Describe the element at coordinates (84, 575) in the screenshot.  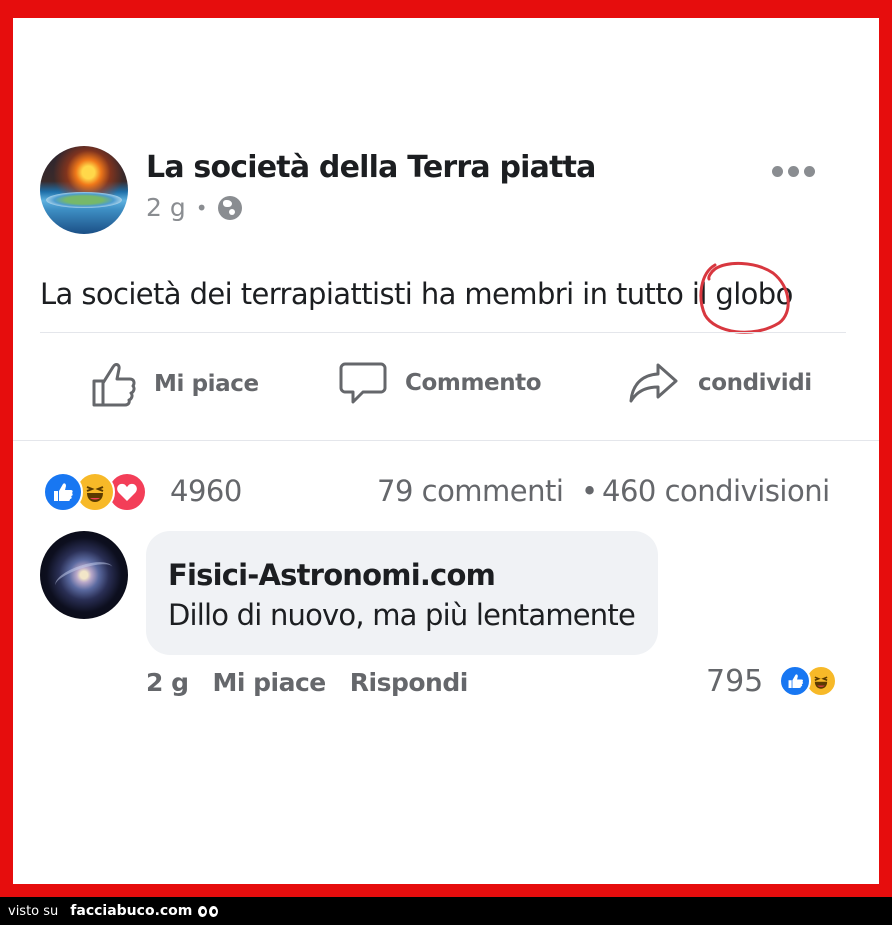
I see `commenter-avatar` at that location.